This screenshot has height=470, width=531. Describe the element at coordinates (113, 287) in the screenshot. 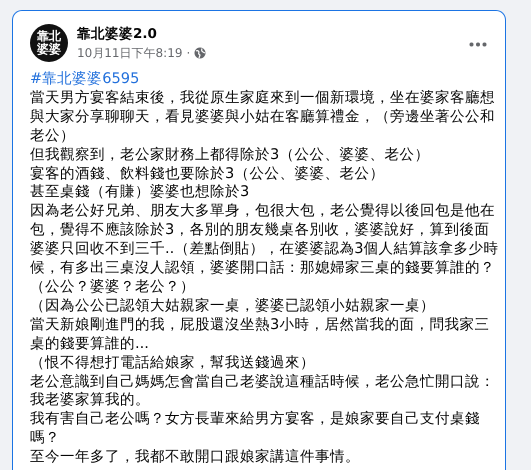

I see `post-paragraph: （公公？婆婆？老公？）` at that location.